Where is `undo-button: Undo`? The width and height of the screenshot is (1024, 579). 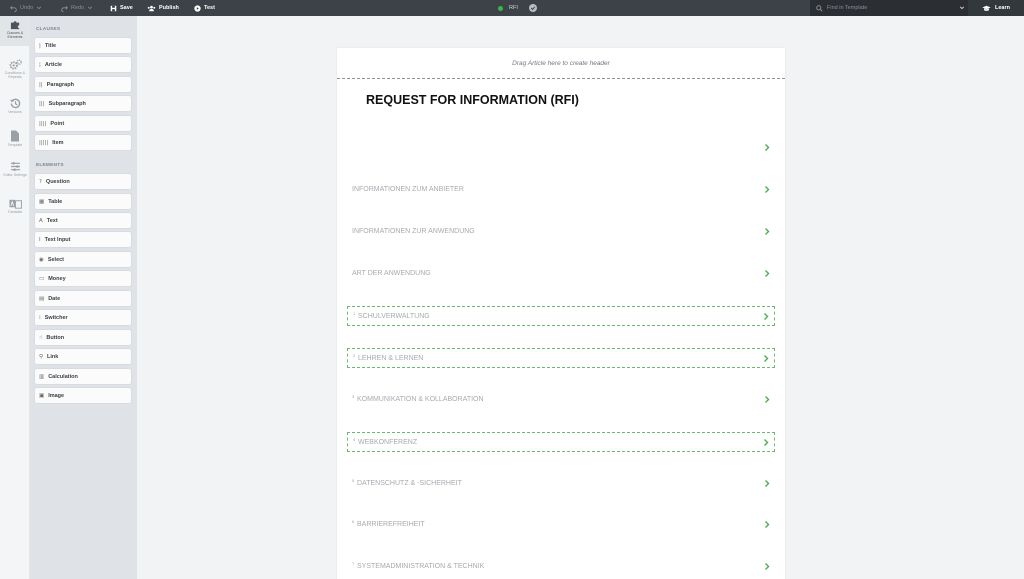
undo-button: Undo is located at coordinates (26, 8).